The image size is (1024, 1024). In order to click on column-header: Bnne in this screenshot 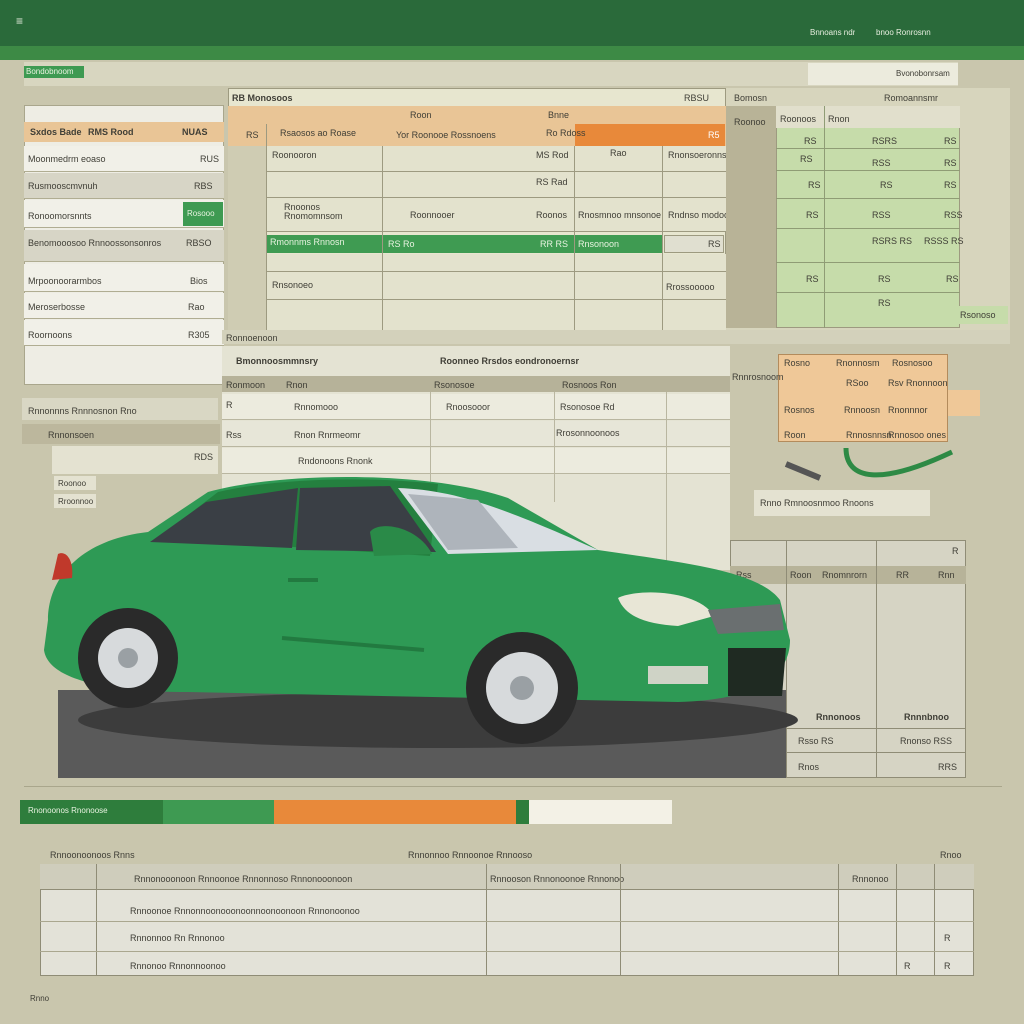, I will do `click(558, 115)`.